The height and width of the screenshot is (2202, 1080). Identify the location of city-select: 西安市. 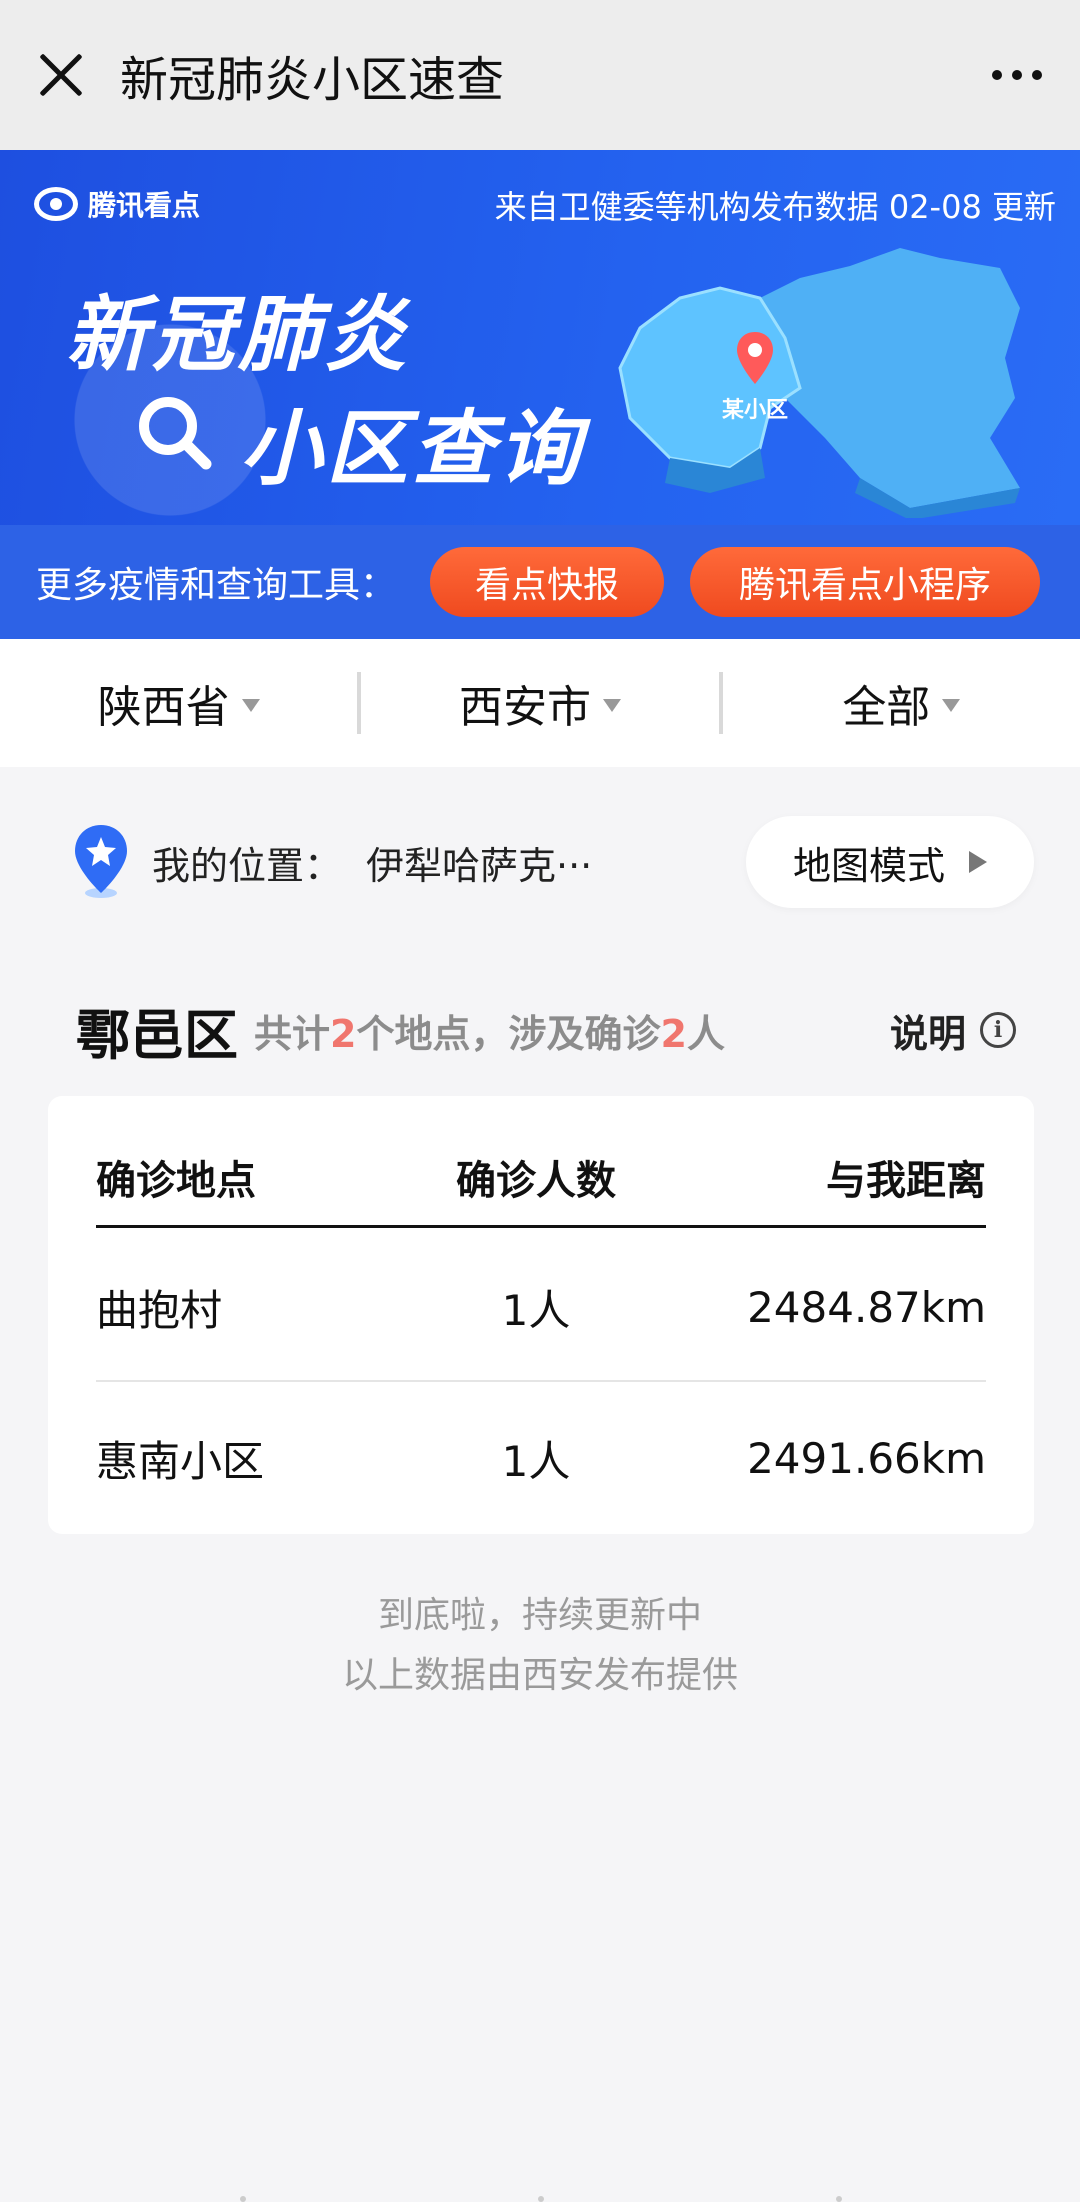
(539, 703).